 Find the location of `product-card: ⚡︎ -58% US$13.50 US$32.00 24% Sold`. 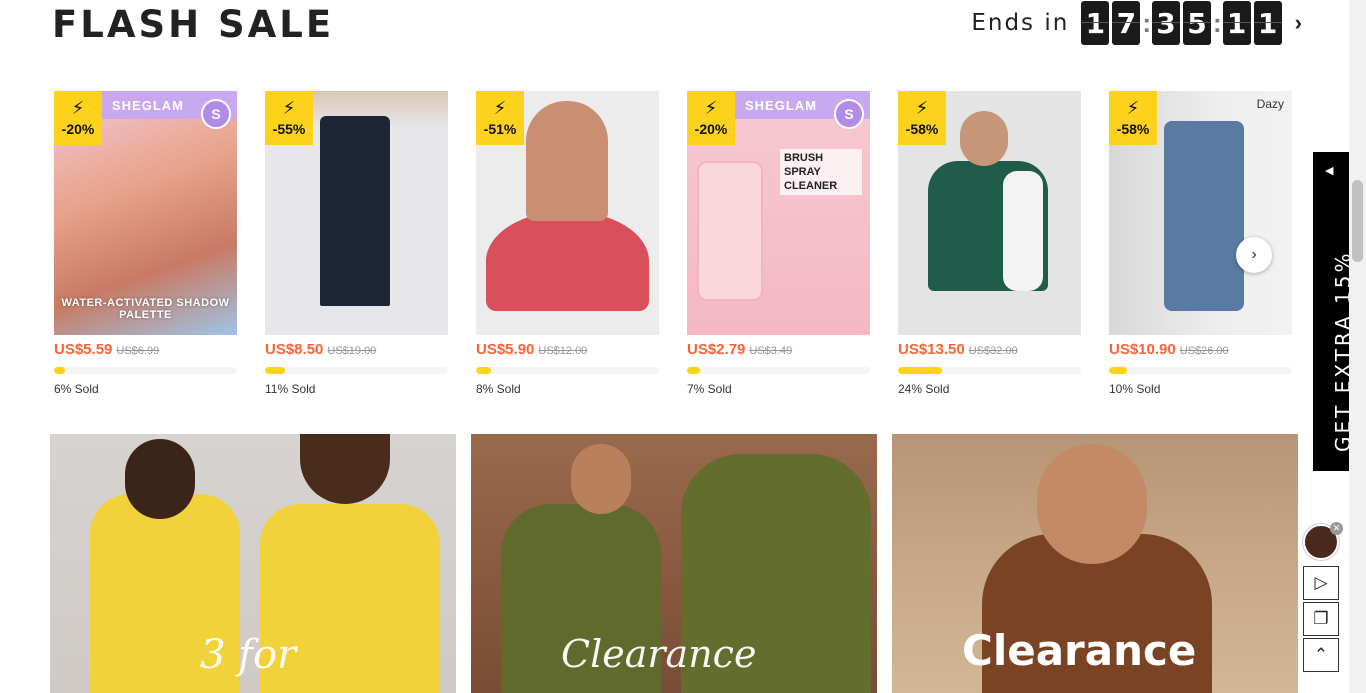

product-card: ⚡︎ -58% US$13.50 US$32.00 24% Sold is located at coordinates (989, 246).